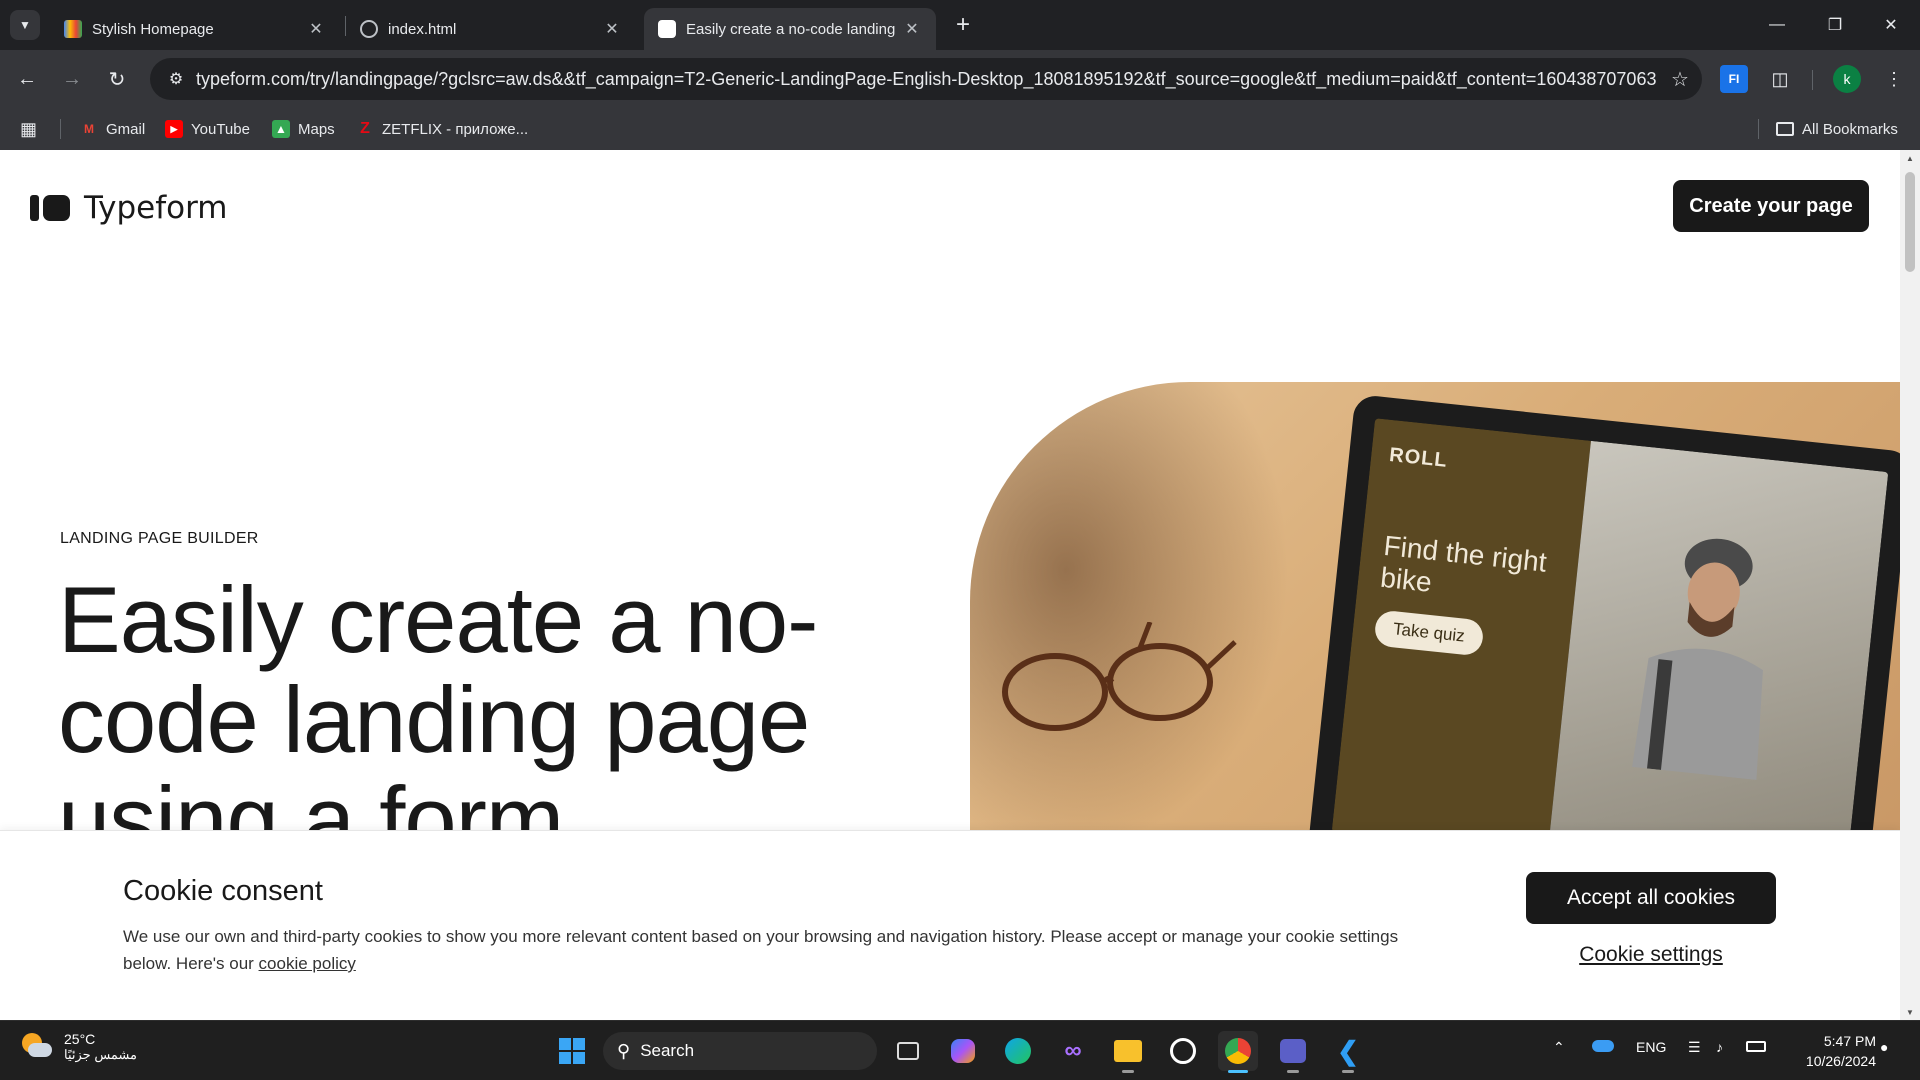  Describe the element at coordinates (1680, 79) in the screenshot. I see `bookmark-star-icon: ☆` at that location.